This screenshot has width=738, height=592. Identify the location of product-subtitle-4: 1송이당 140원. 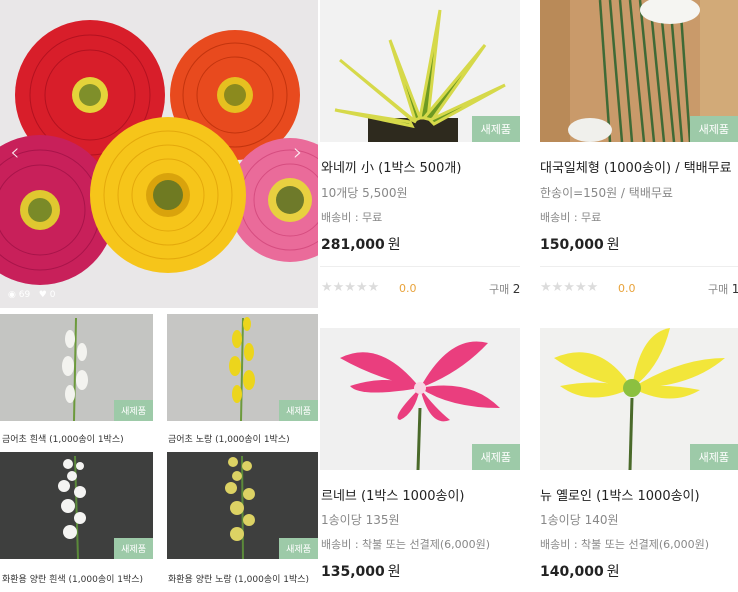
(579, 520).